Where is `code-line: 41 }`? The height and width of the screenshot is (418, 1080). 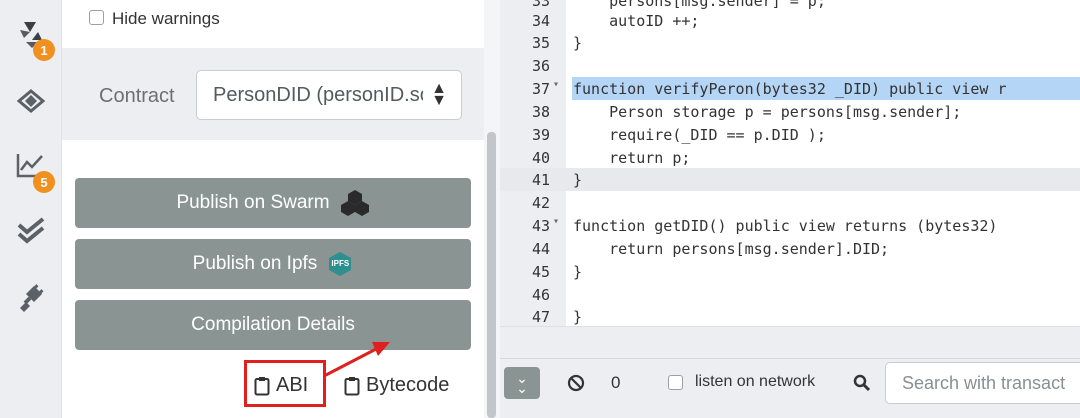
code-line: 41 } is located at coordinates (790, 179).